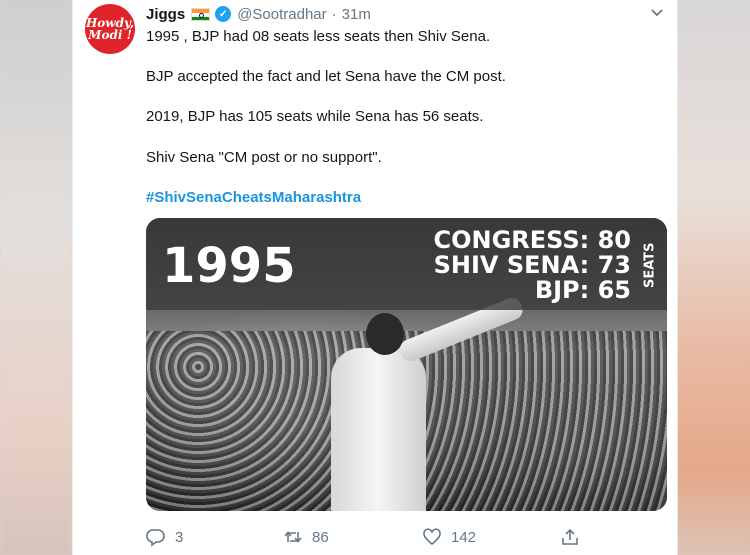  Describe the element at coordinates (110, 35) in the screenshot. I see `avatar-text-line2: Modi !` at that location.